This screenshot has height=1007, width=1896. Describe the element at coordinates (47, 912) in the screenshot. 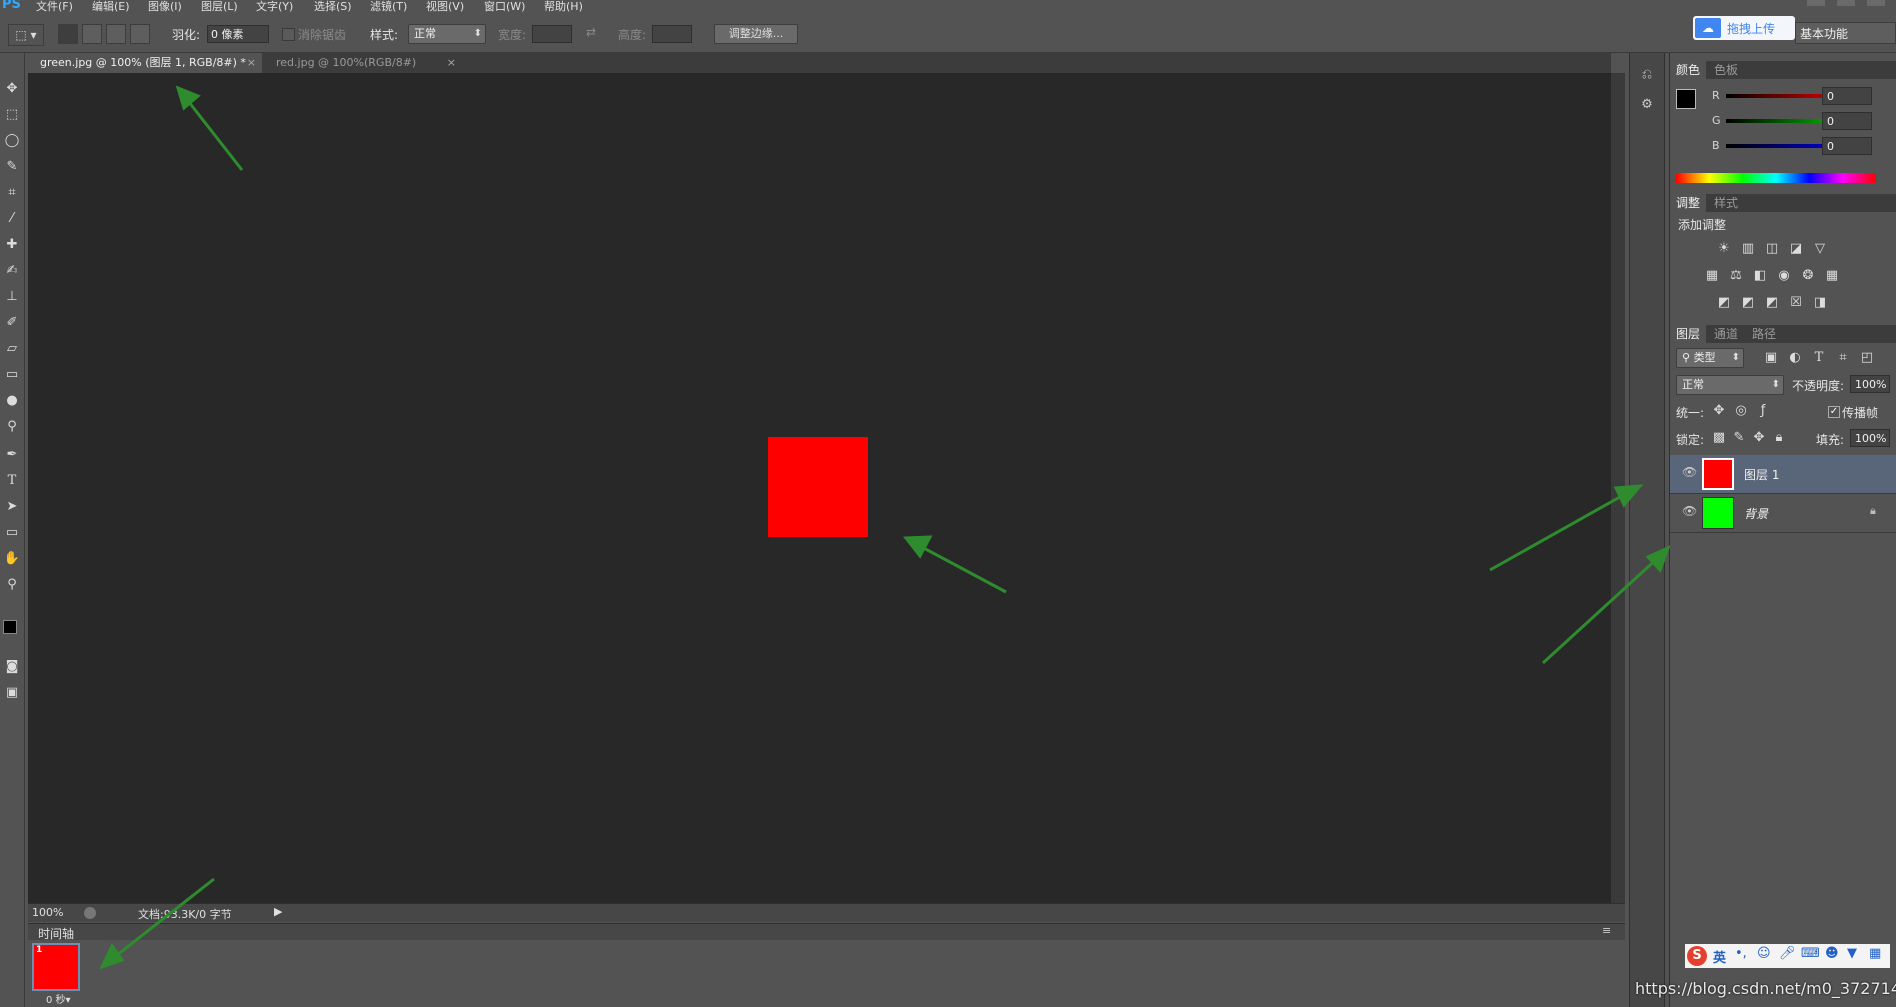

I see `zoom-level: 100%` at that location.